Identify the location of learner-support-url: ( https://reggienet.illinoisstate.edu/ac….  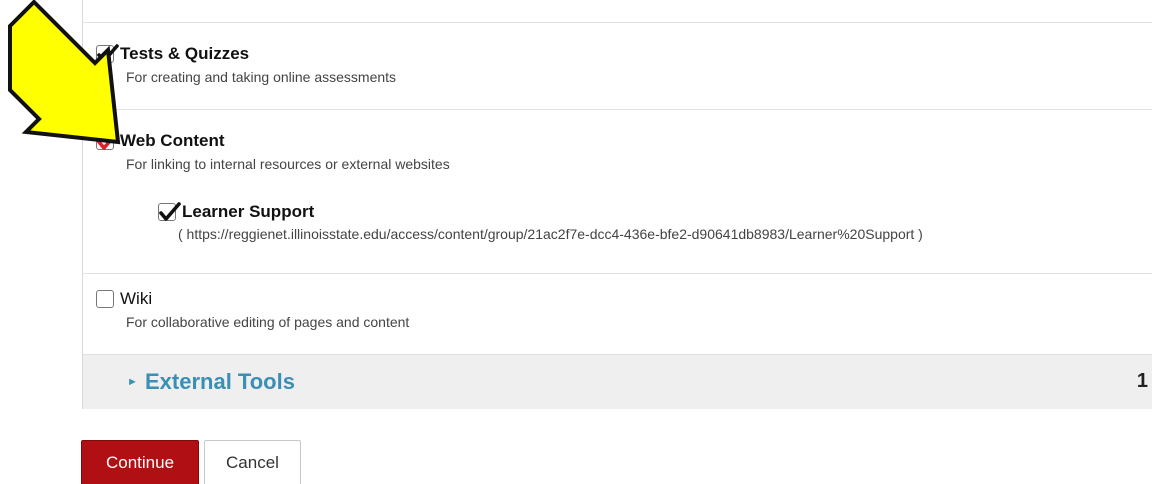
(550, 234).